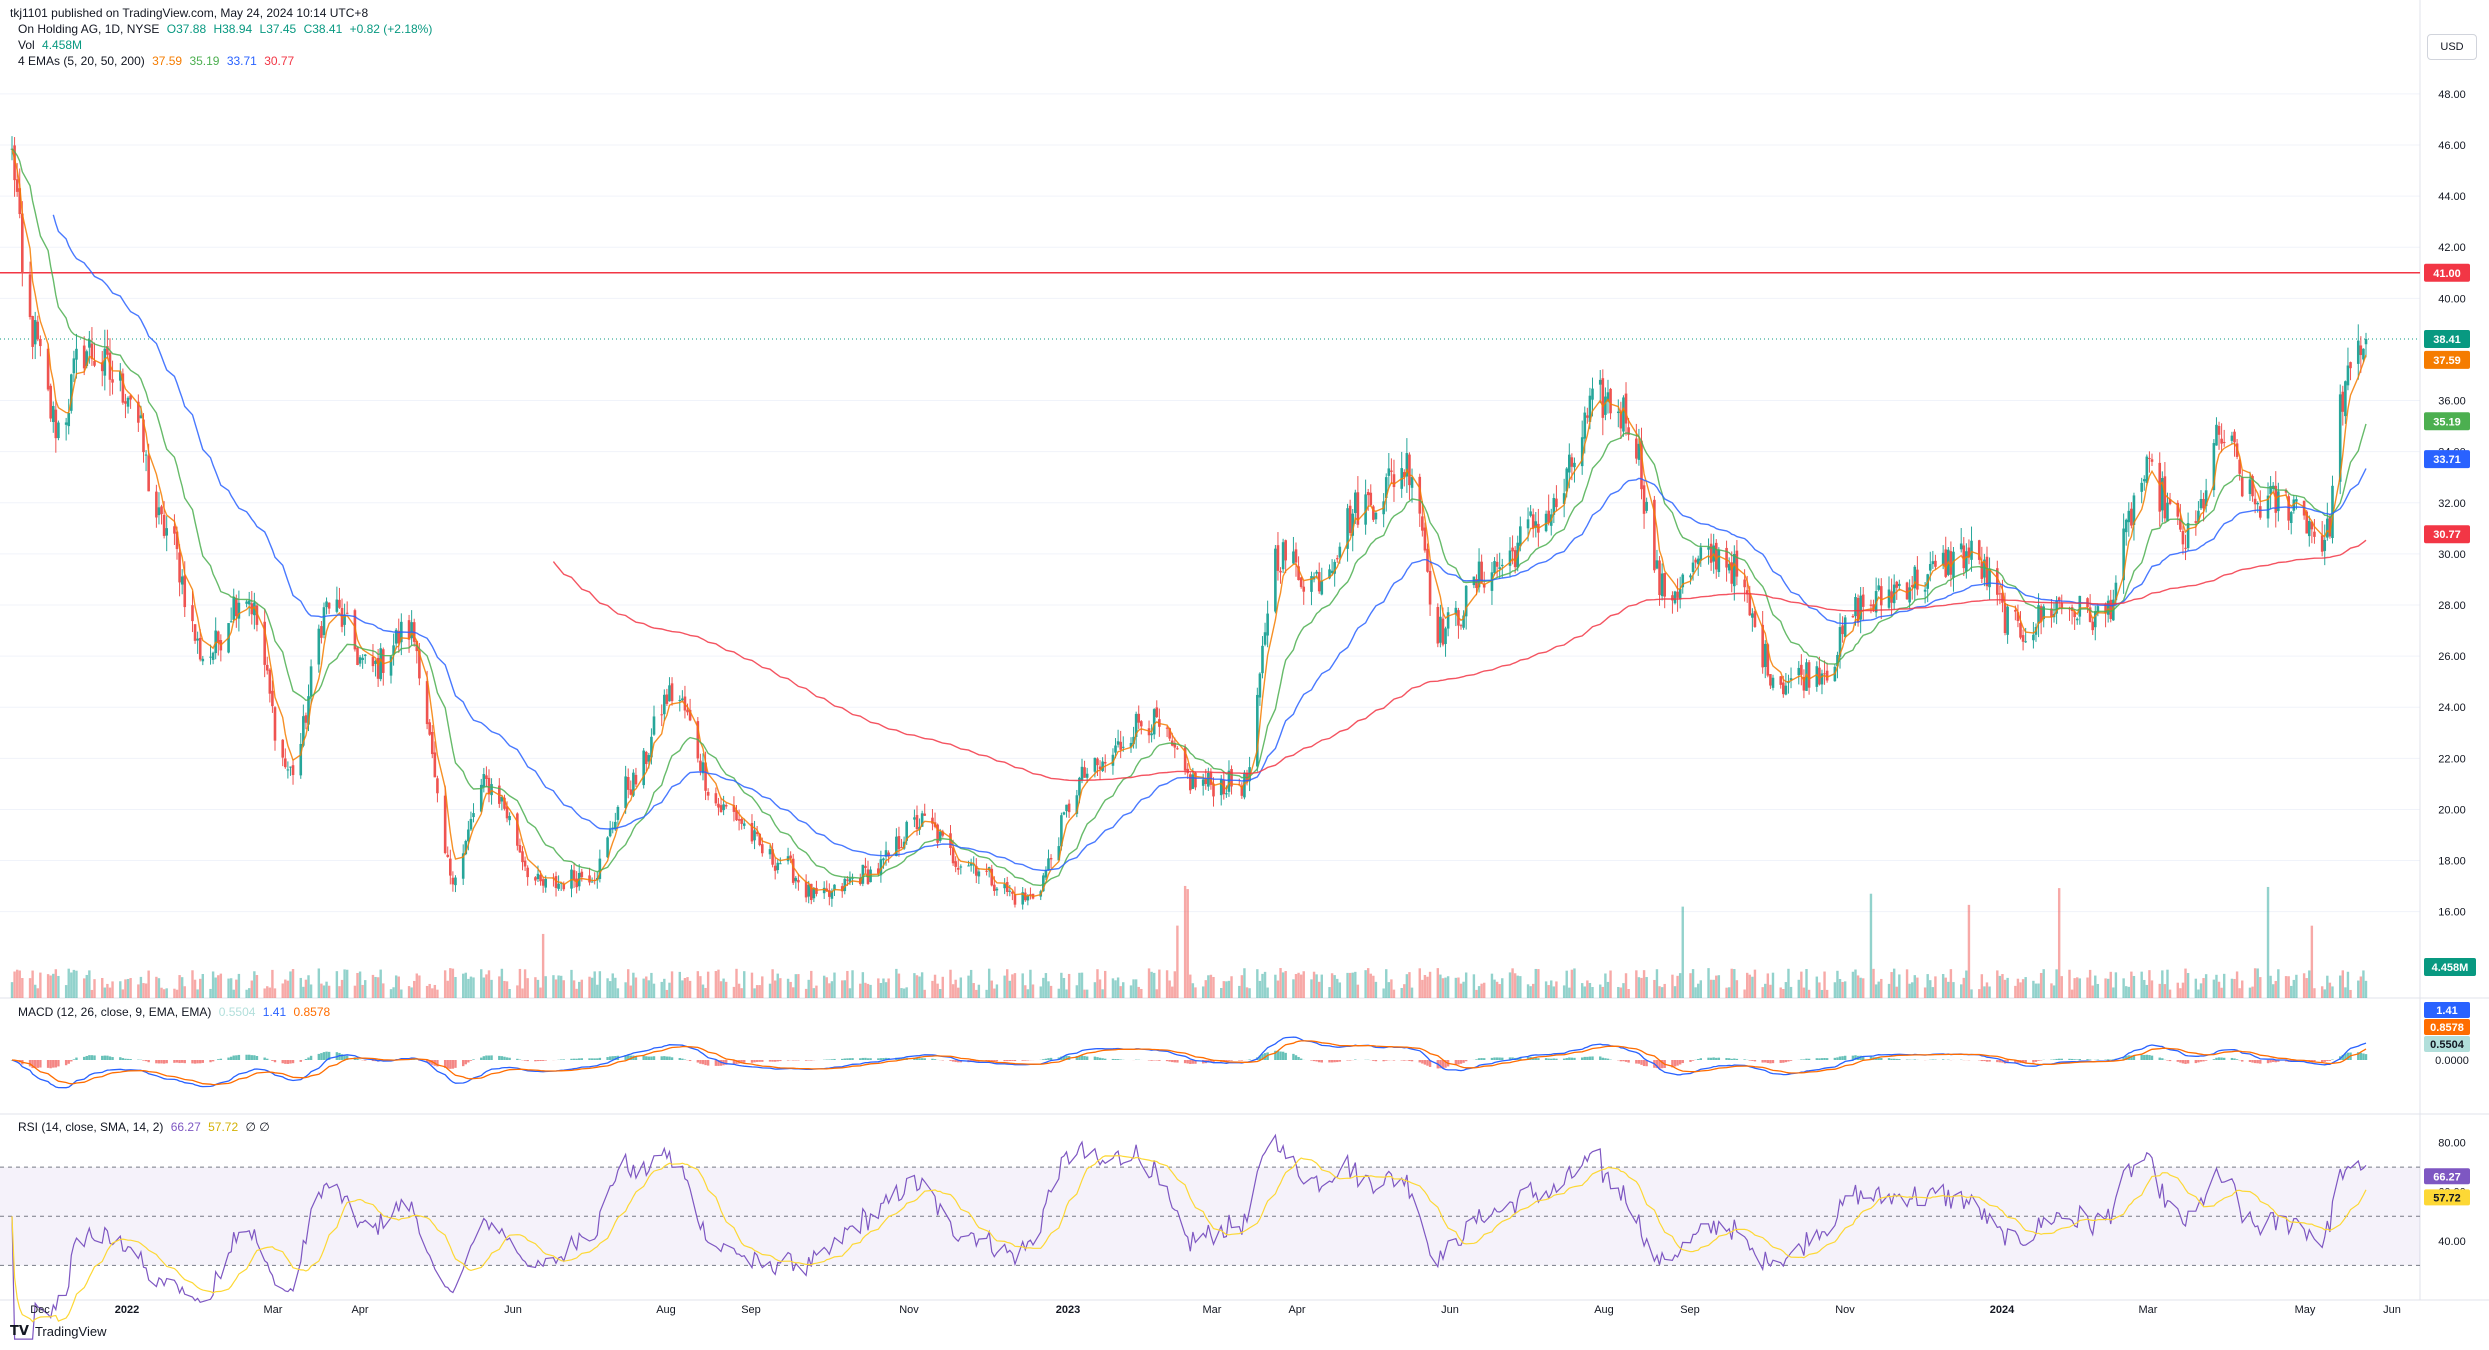 Image resolution: width=2489 pixels, height=1350 pixels. Describe the element at coordinates (2452, 47) in the screenshot. I see `currency-button: USD` at that location.